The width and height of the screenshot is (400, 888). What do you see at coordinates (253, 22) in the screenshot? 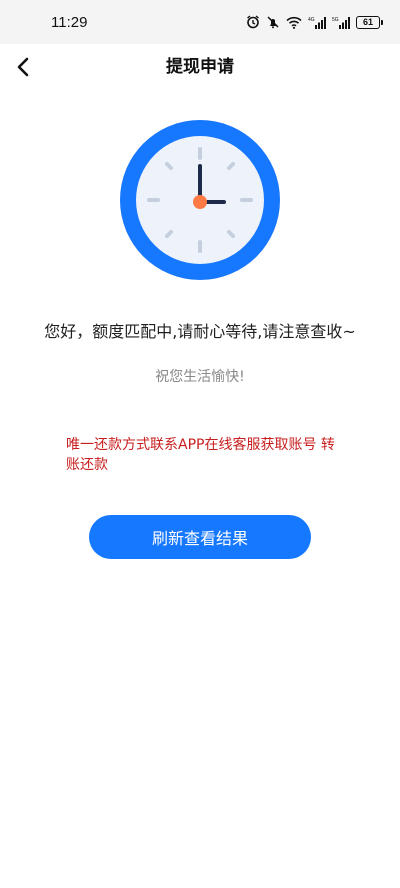
I see `alarm-icon` at bounding box center [253, 22].